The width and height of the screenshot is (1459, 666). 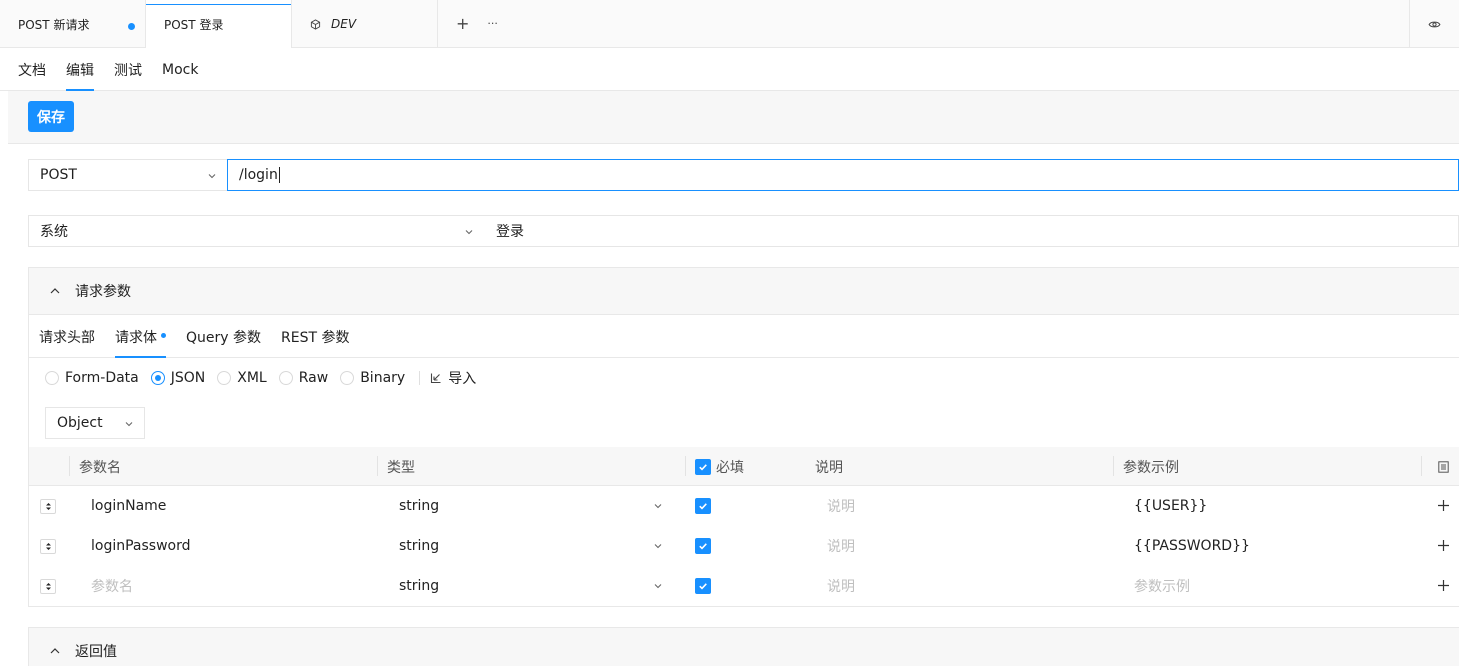 I want to click on add-tab-button: +, so click(x=462, y=23).